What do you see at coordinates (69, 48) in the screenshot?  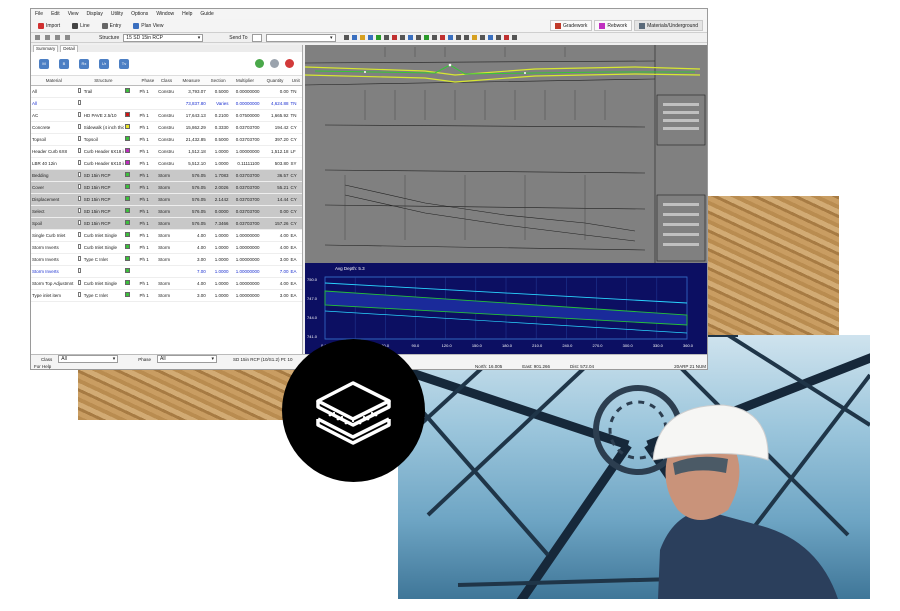 I see `tab-detail: Detail` at bounding box center [69, 48].